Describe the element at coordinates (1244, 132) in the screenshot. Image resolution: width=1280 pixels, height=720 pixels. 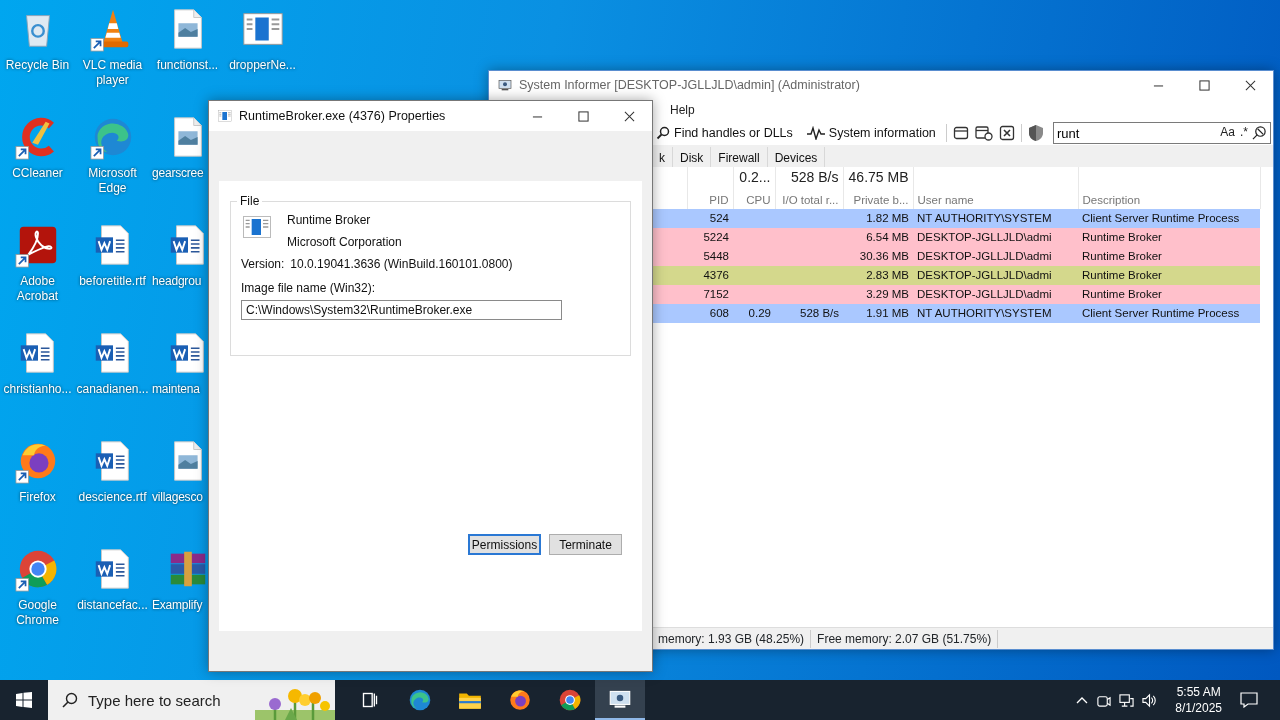
I see `search-option: .*` at that location.